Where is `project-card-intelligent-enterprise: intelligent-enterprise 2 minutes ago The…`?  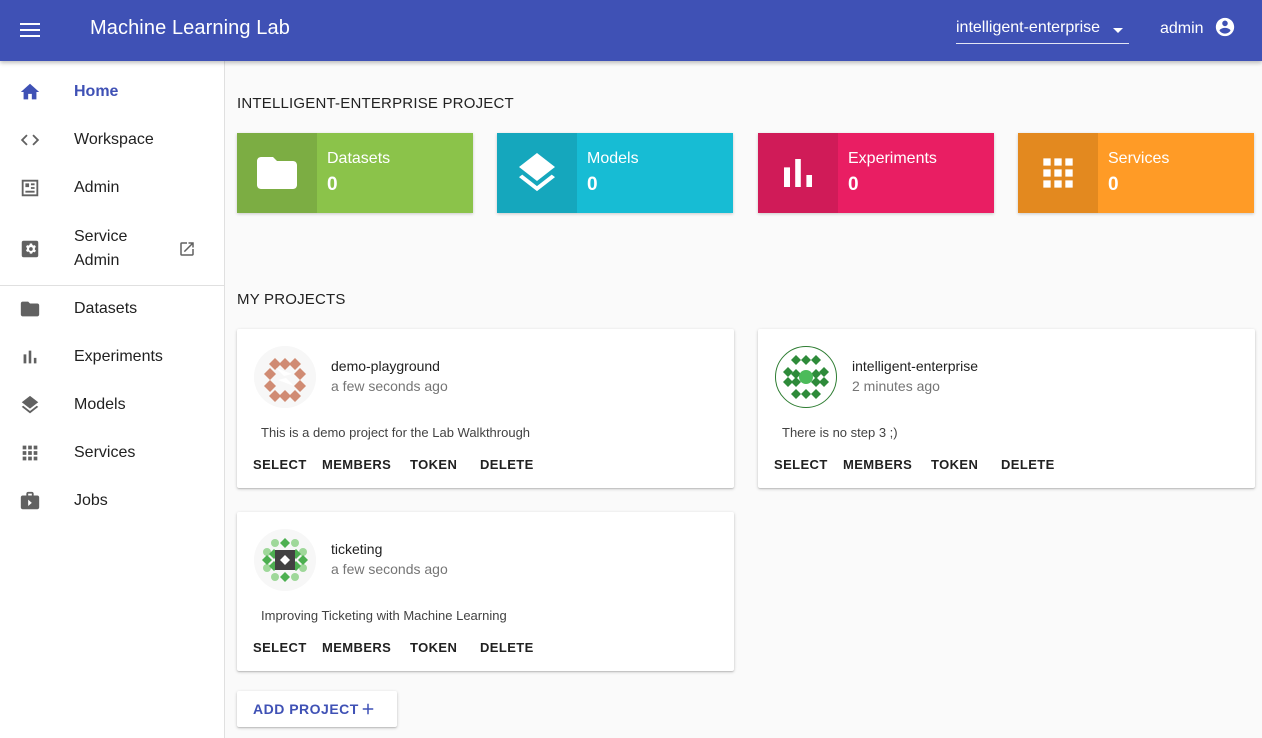 project-card-intelligent-enterprise: intelligent-enterprise 2 minutes ago The… is located at coordinates (1006, 408).